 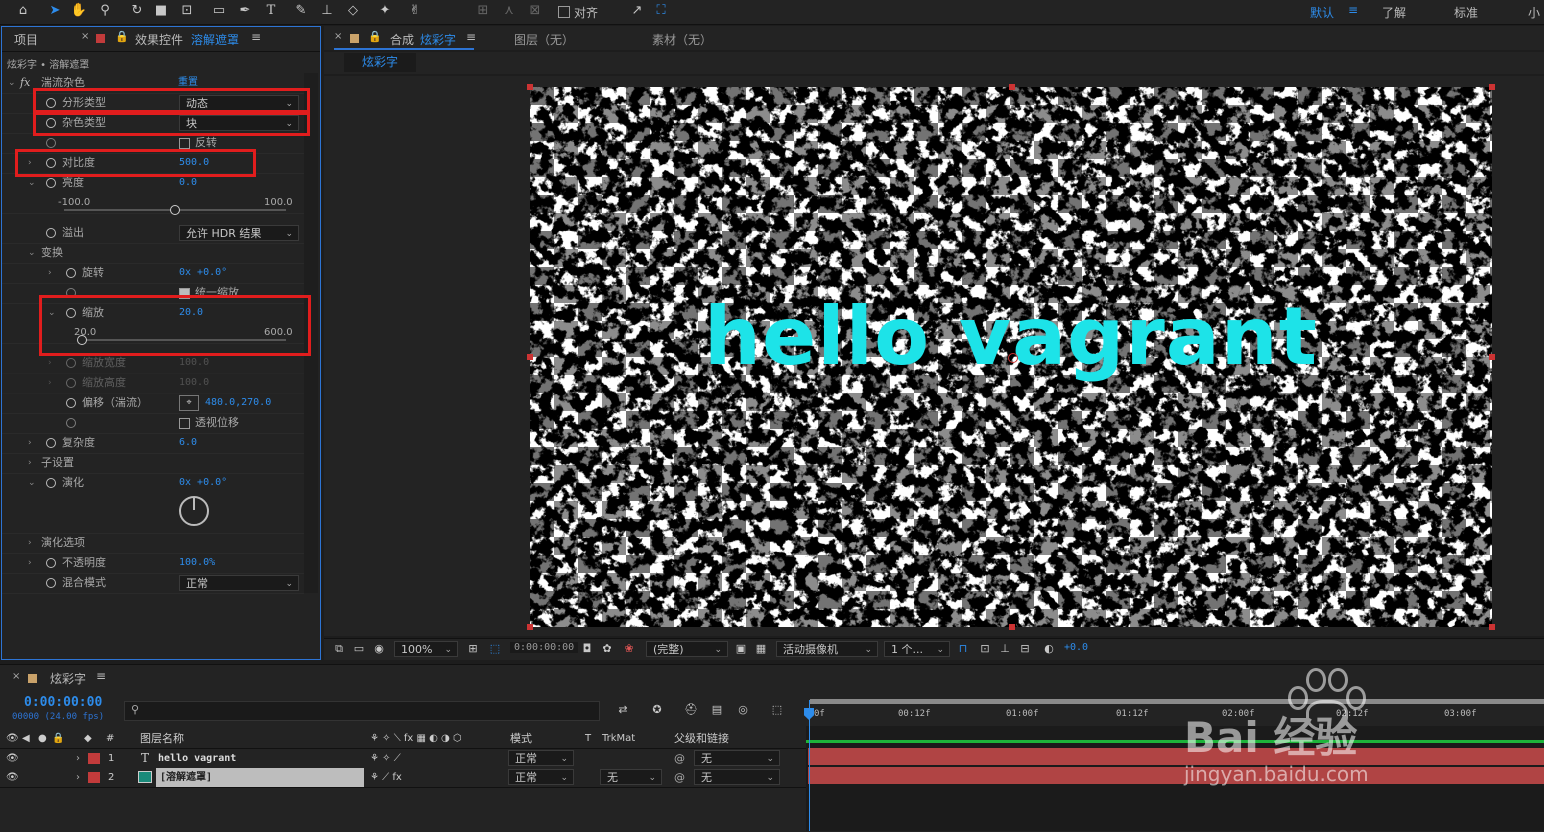 I want to click on tab-composition-name: 炫彩字, so click(x=438, y=39).